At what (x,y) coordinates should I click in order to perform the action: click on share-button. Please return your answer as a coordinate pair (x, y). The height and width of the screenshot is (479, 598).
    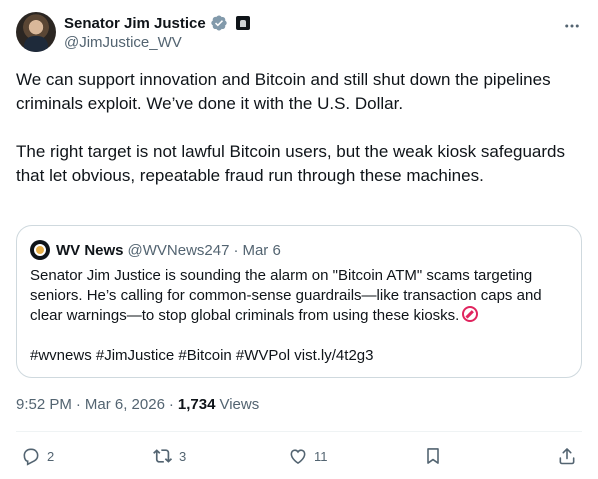
    Looking at the image, I should click on (567, 456).